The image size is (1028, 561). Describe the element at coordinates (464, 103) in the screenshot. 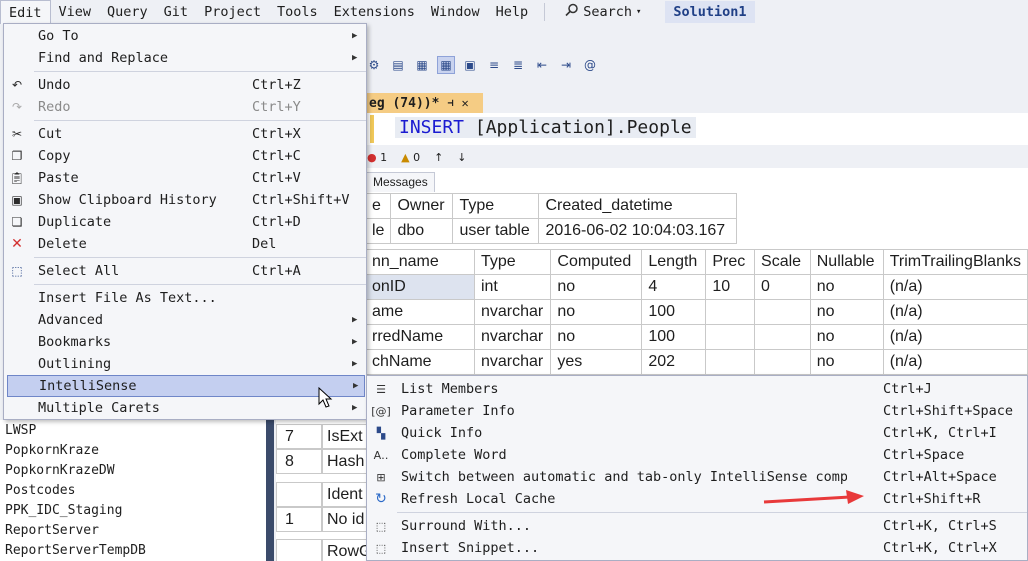

I see `close-icon: ✕` at that location.